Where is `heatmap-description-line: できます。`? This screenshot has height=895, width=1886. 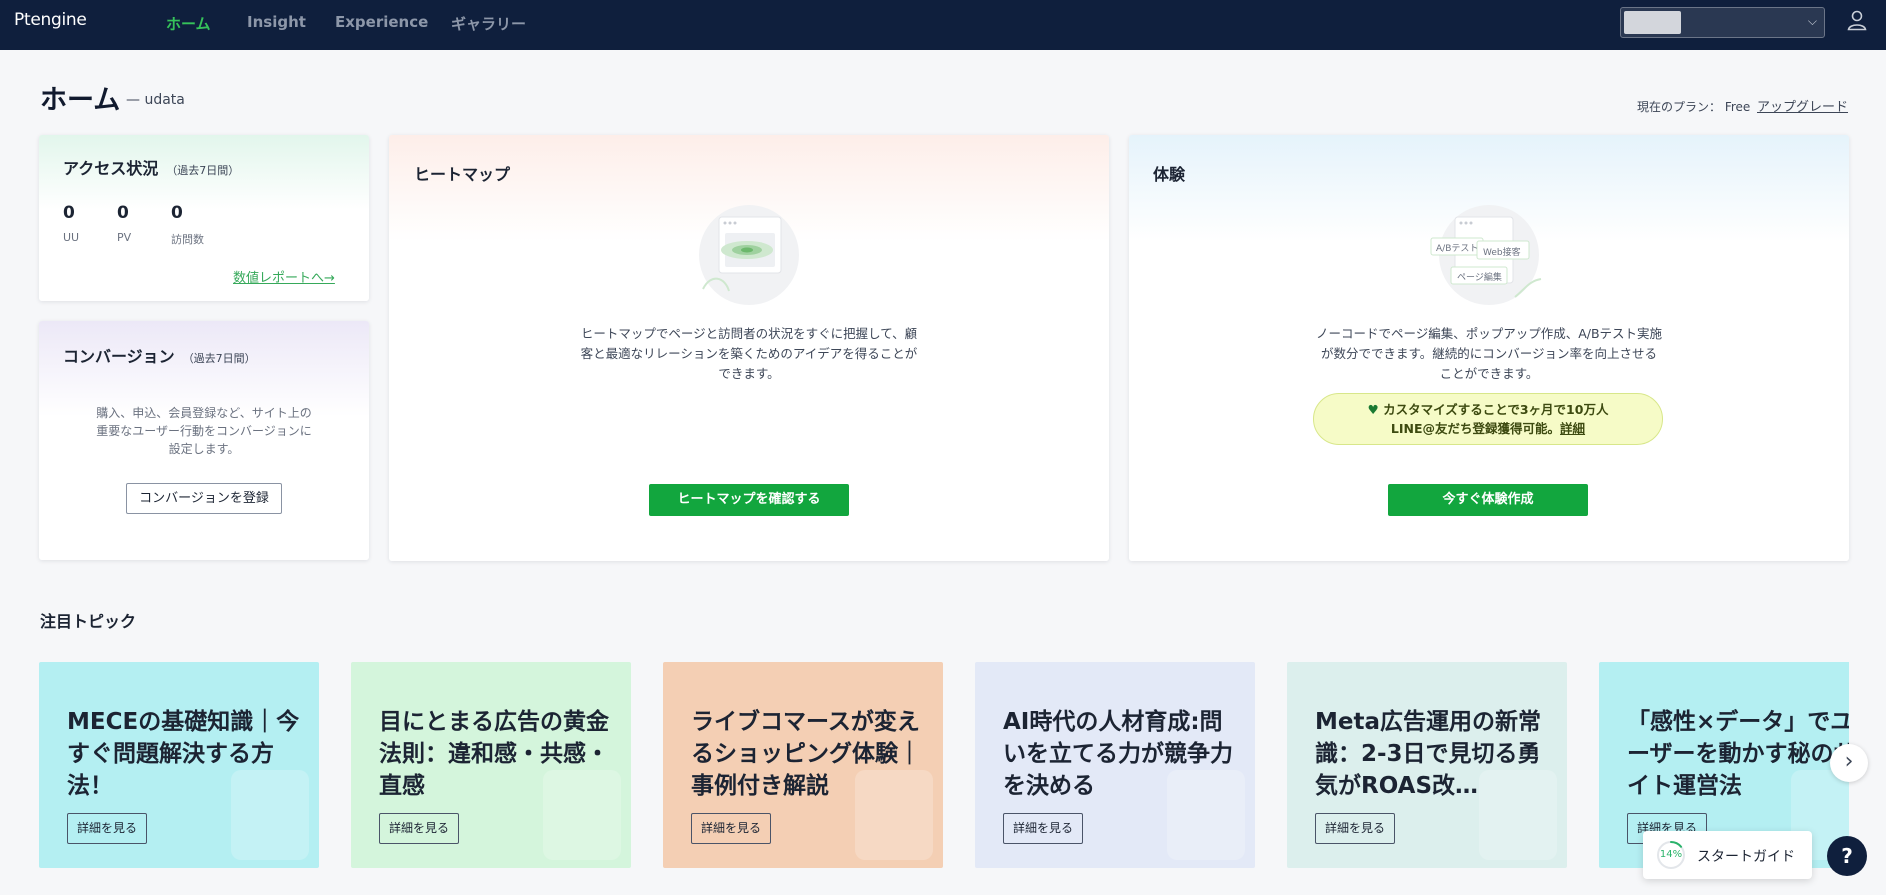
heatmap-description-line: できます。 is located at coordinates (749, 373).